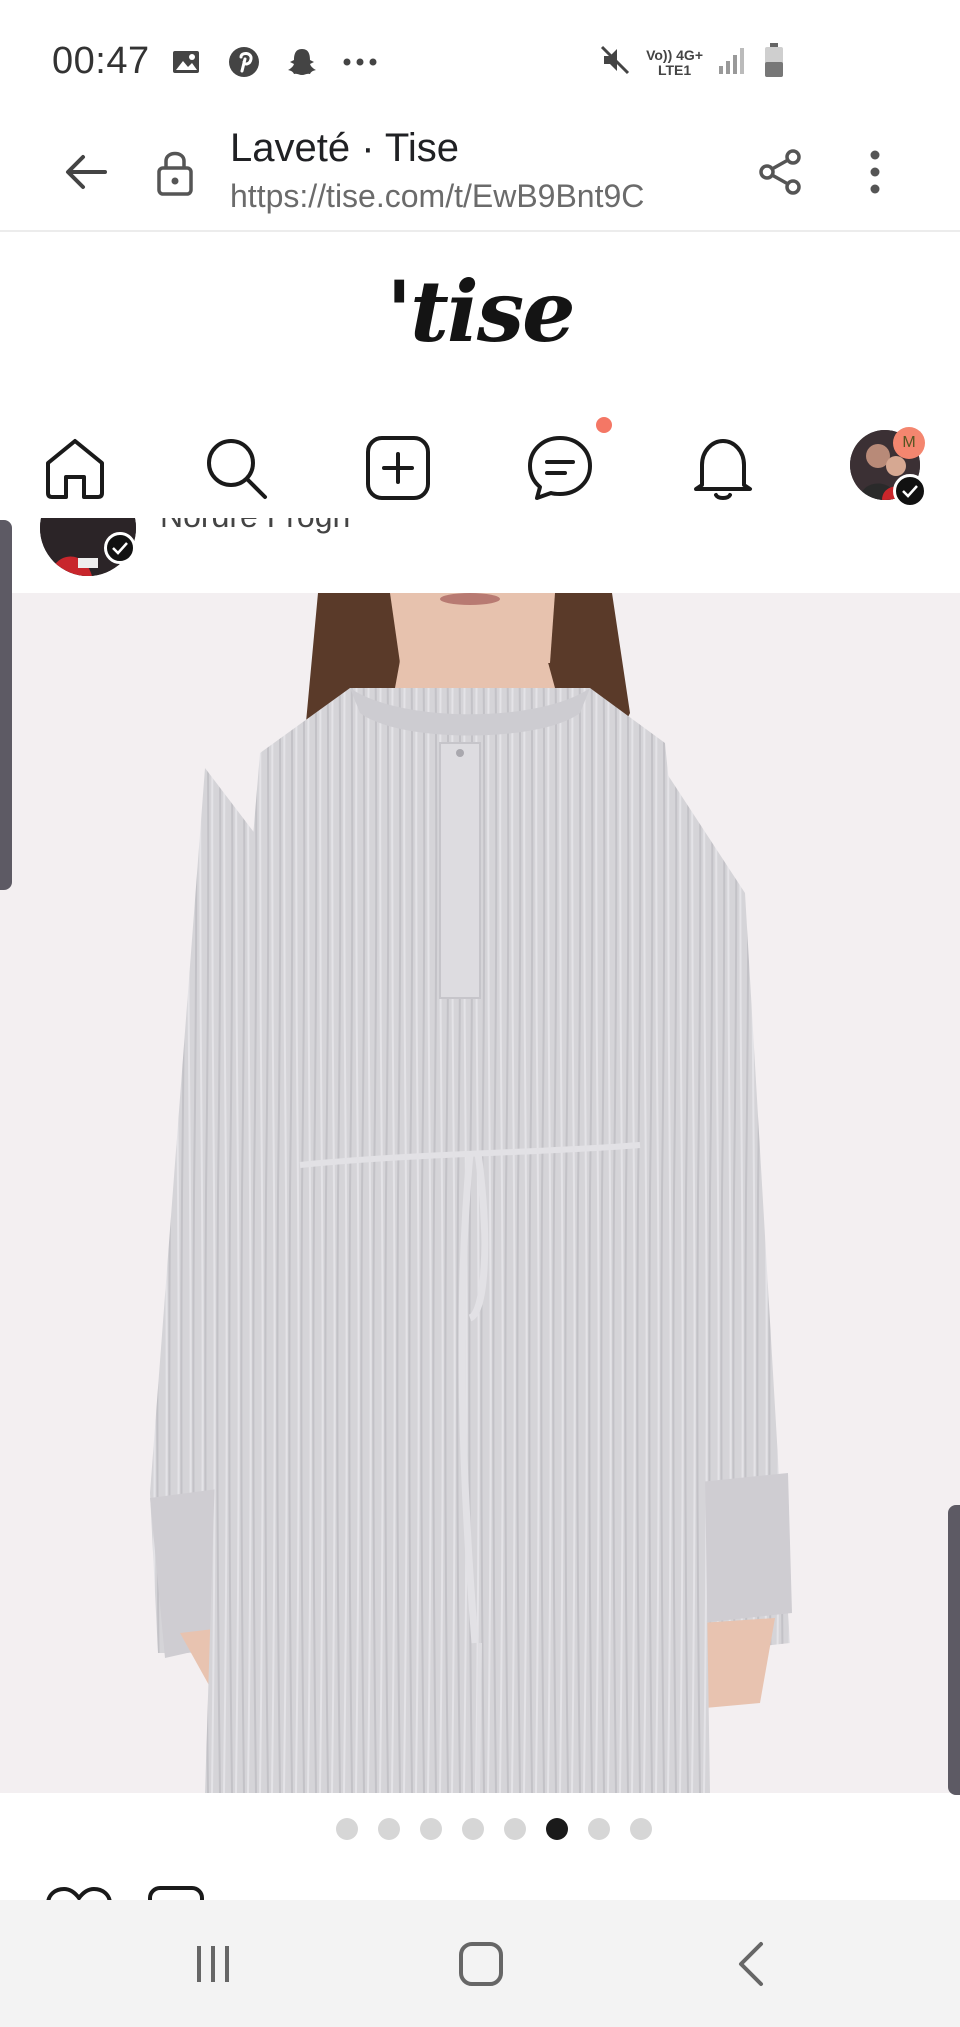  I want to click on network-top-text: Vo)) 4G+, so click(674, 54).